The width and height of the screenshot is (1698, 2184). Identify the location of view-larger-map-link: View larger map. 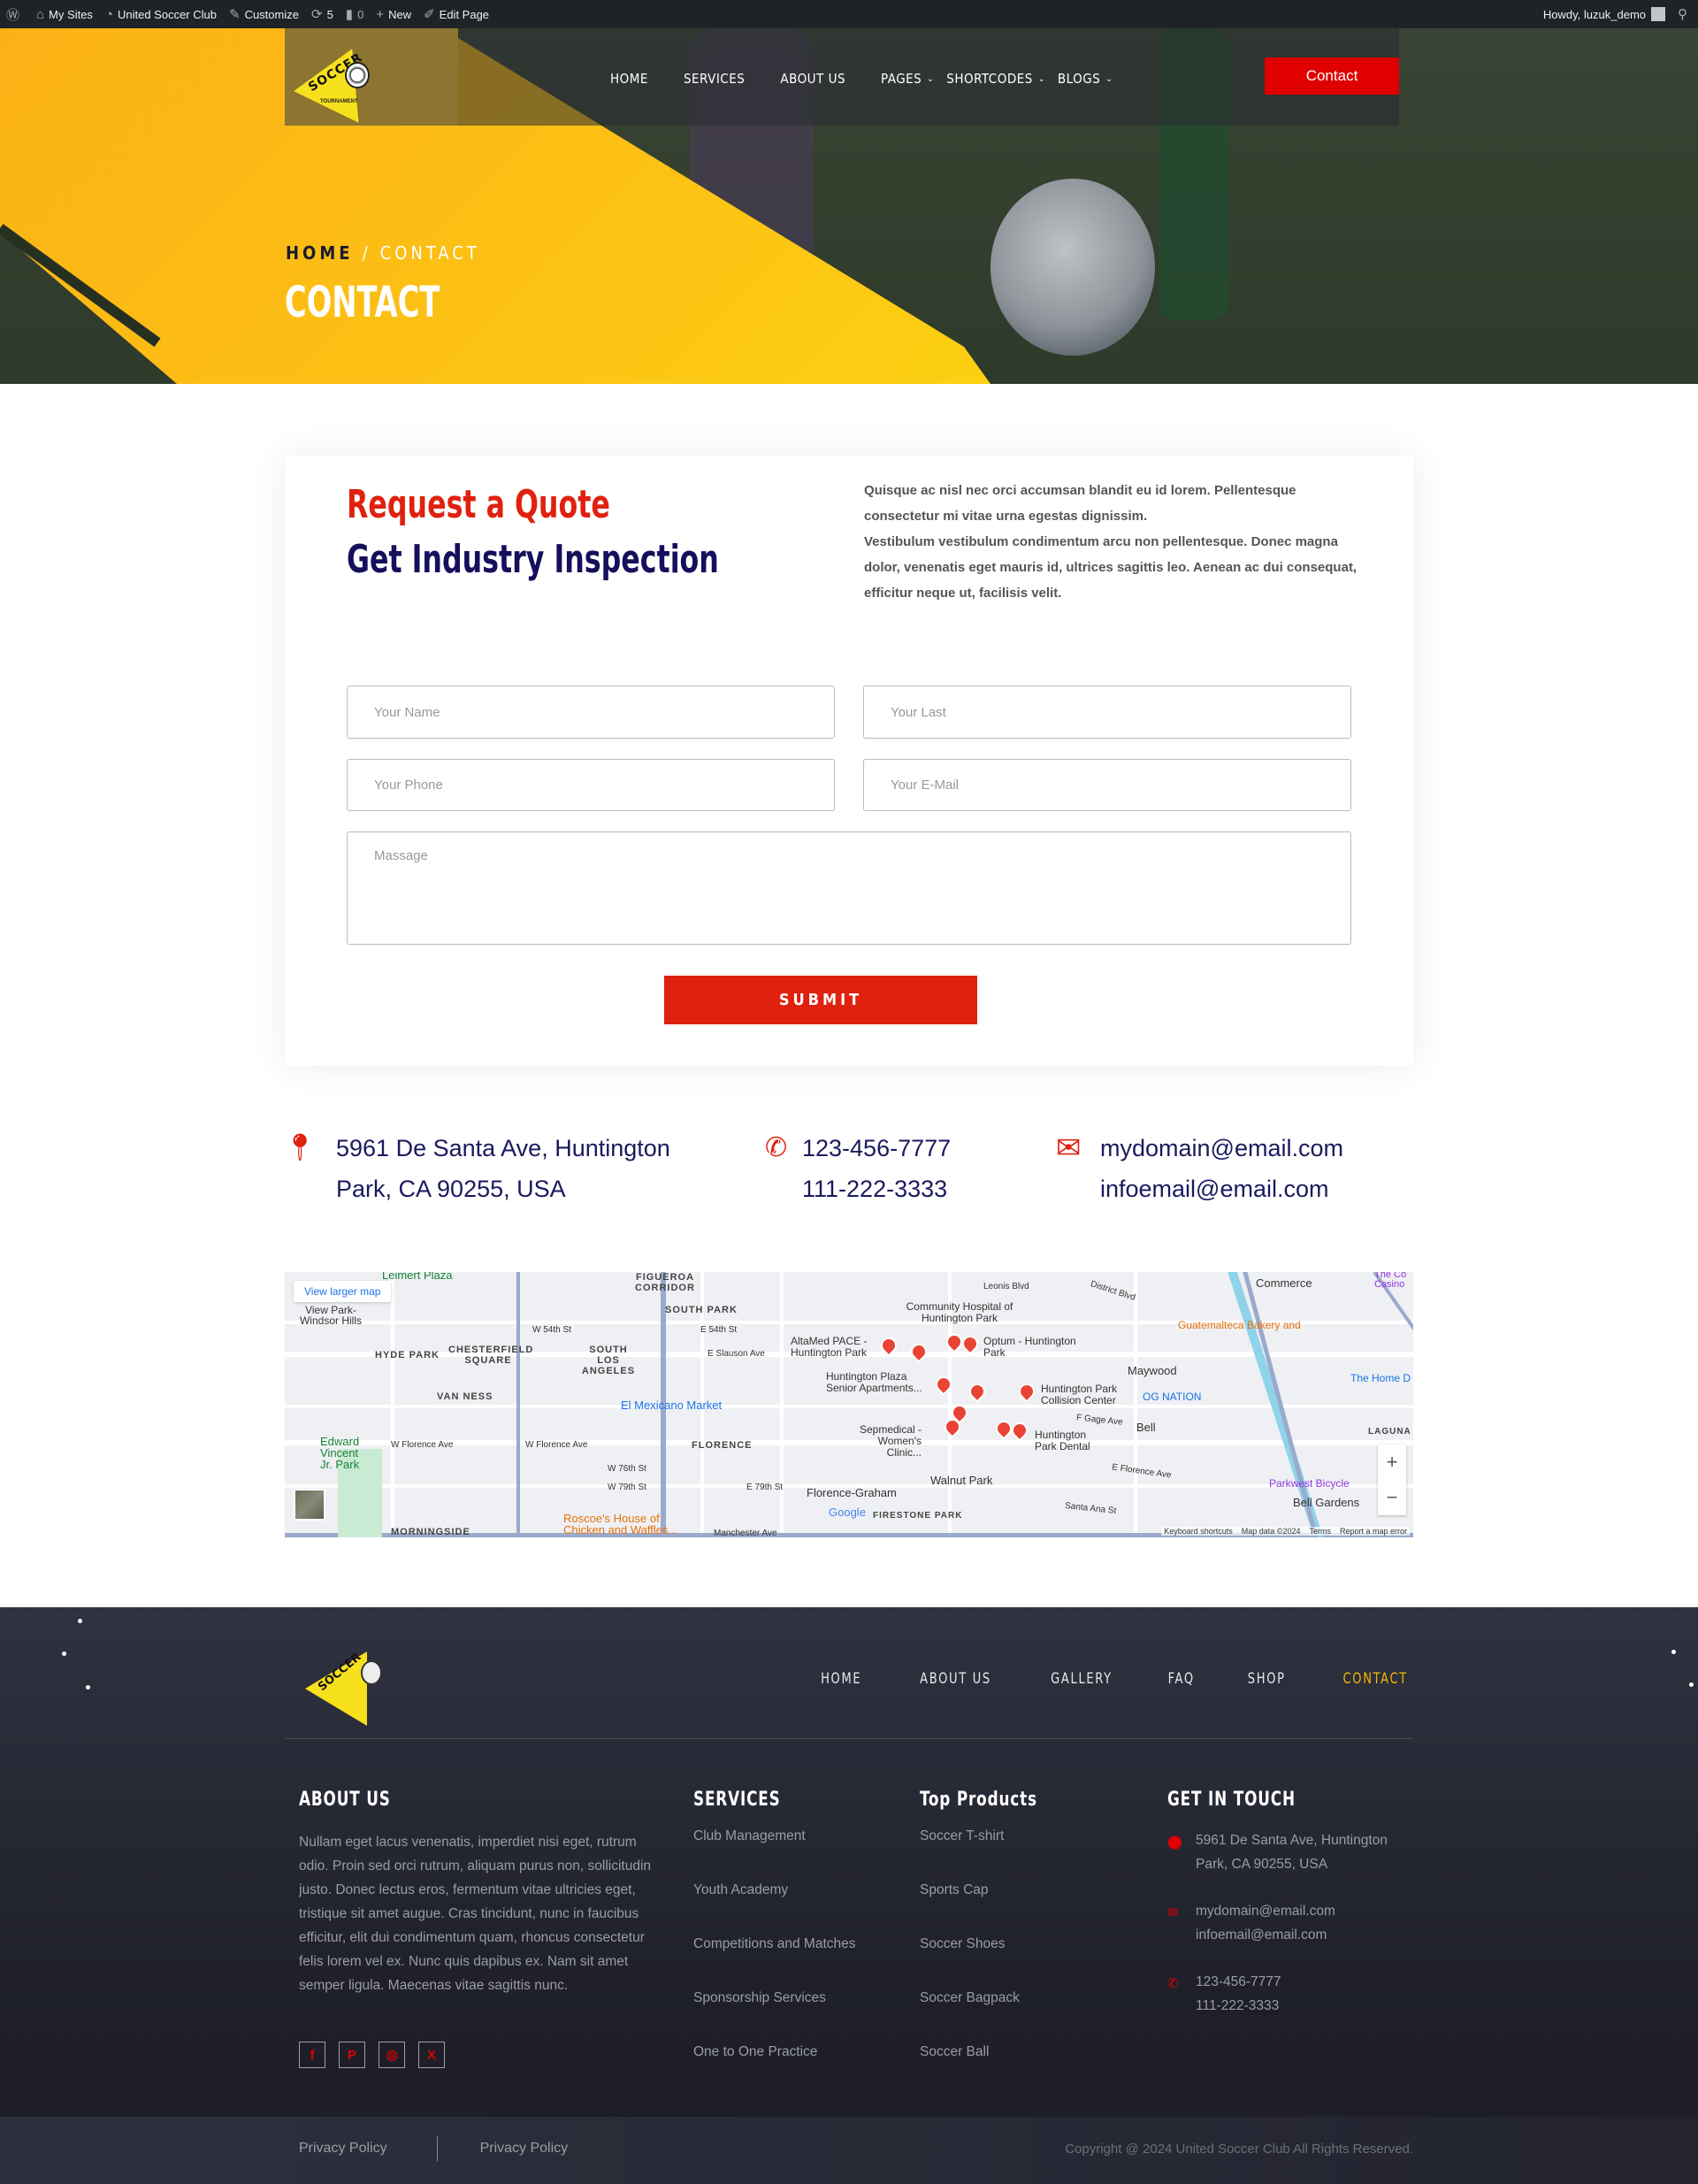
(343, 1291).